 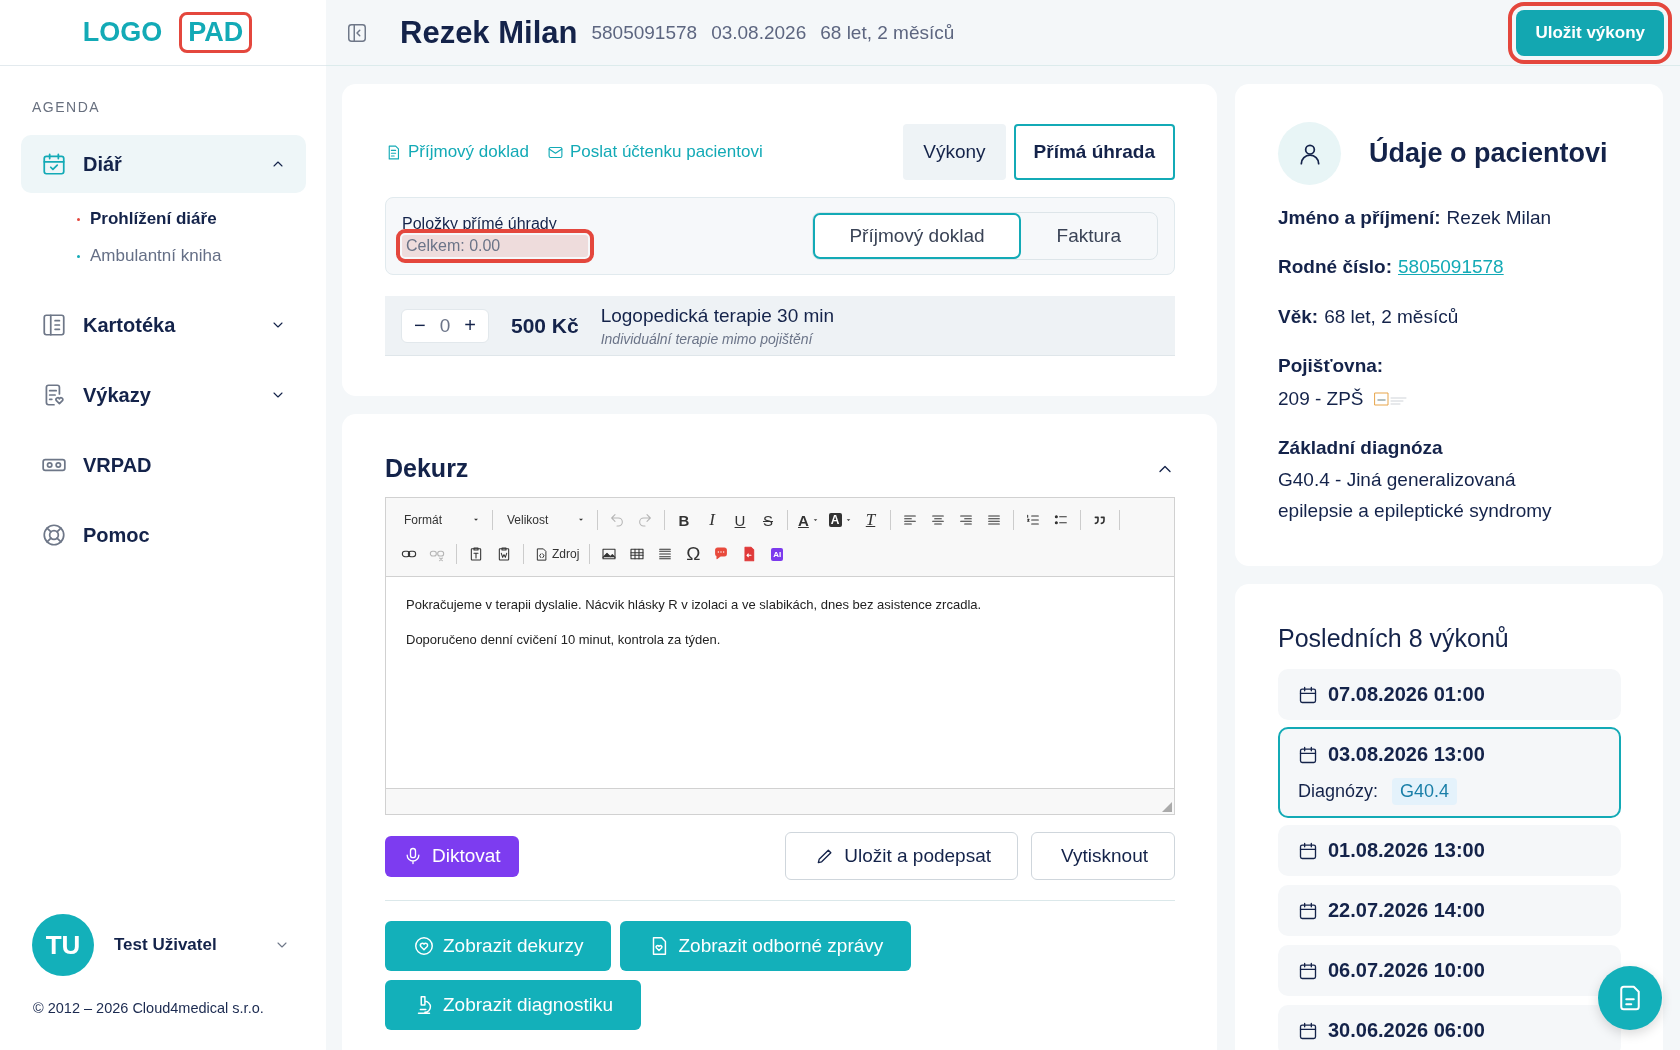 I want to click on background-color-button: A, so click(x=840, y=520).